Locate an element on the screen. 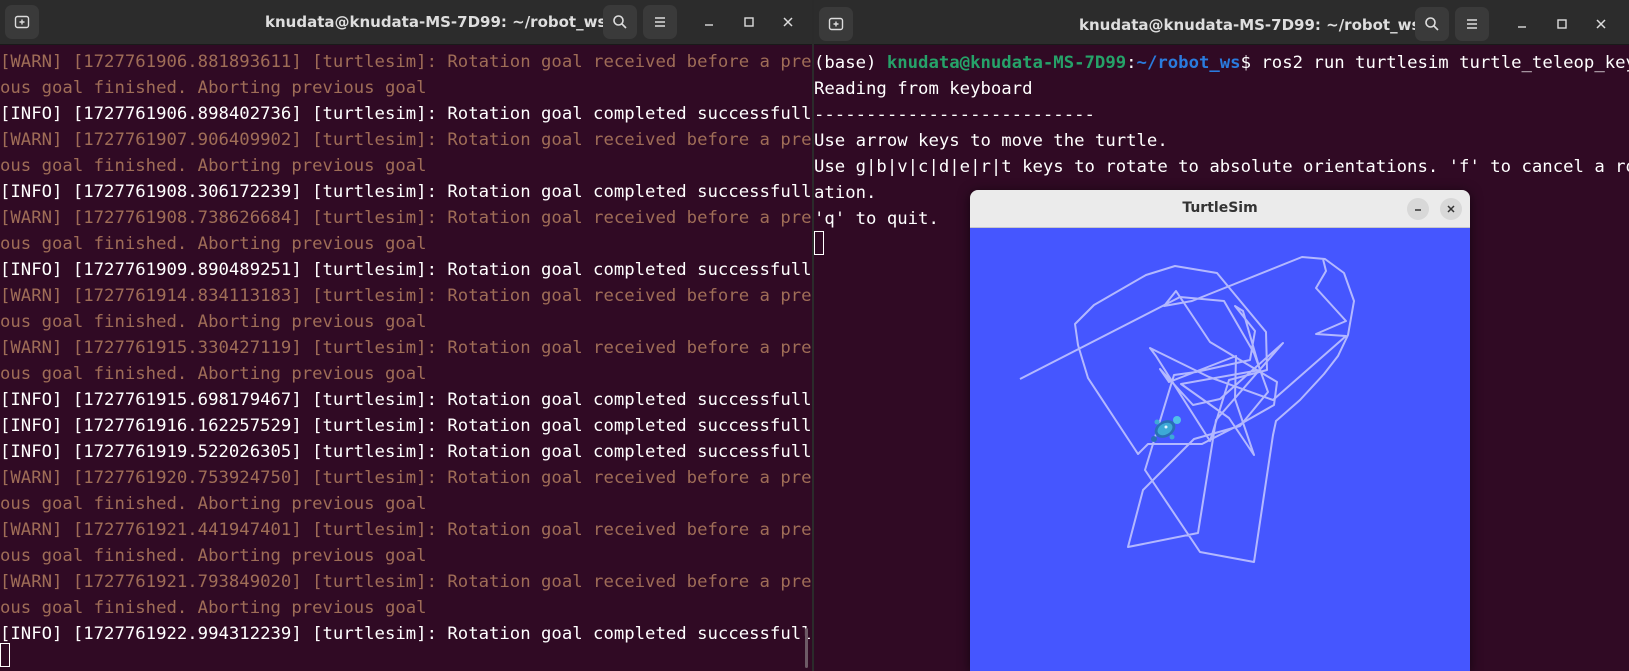 Image resolution: width=1629 pixels, height=671 pixels. prompt-symbol: $ is located at coordinates (1251, 63).